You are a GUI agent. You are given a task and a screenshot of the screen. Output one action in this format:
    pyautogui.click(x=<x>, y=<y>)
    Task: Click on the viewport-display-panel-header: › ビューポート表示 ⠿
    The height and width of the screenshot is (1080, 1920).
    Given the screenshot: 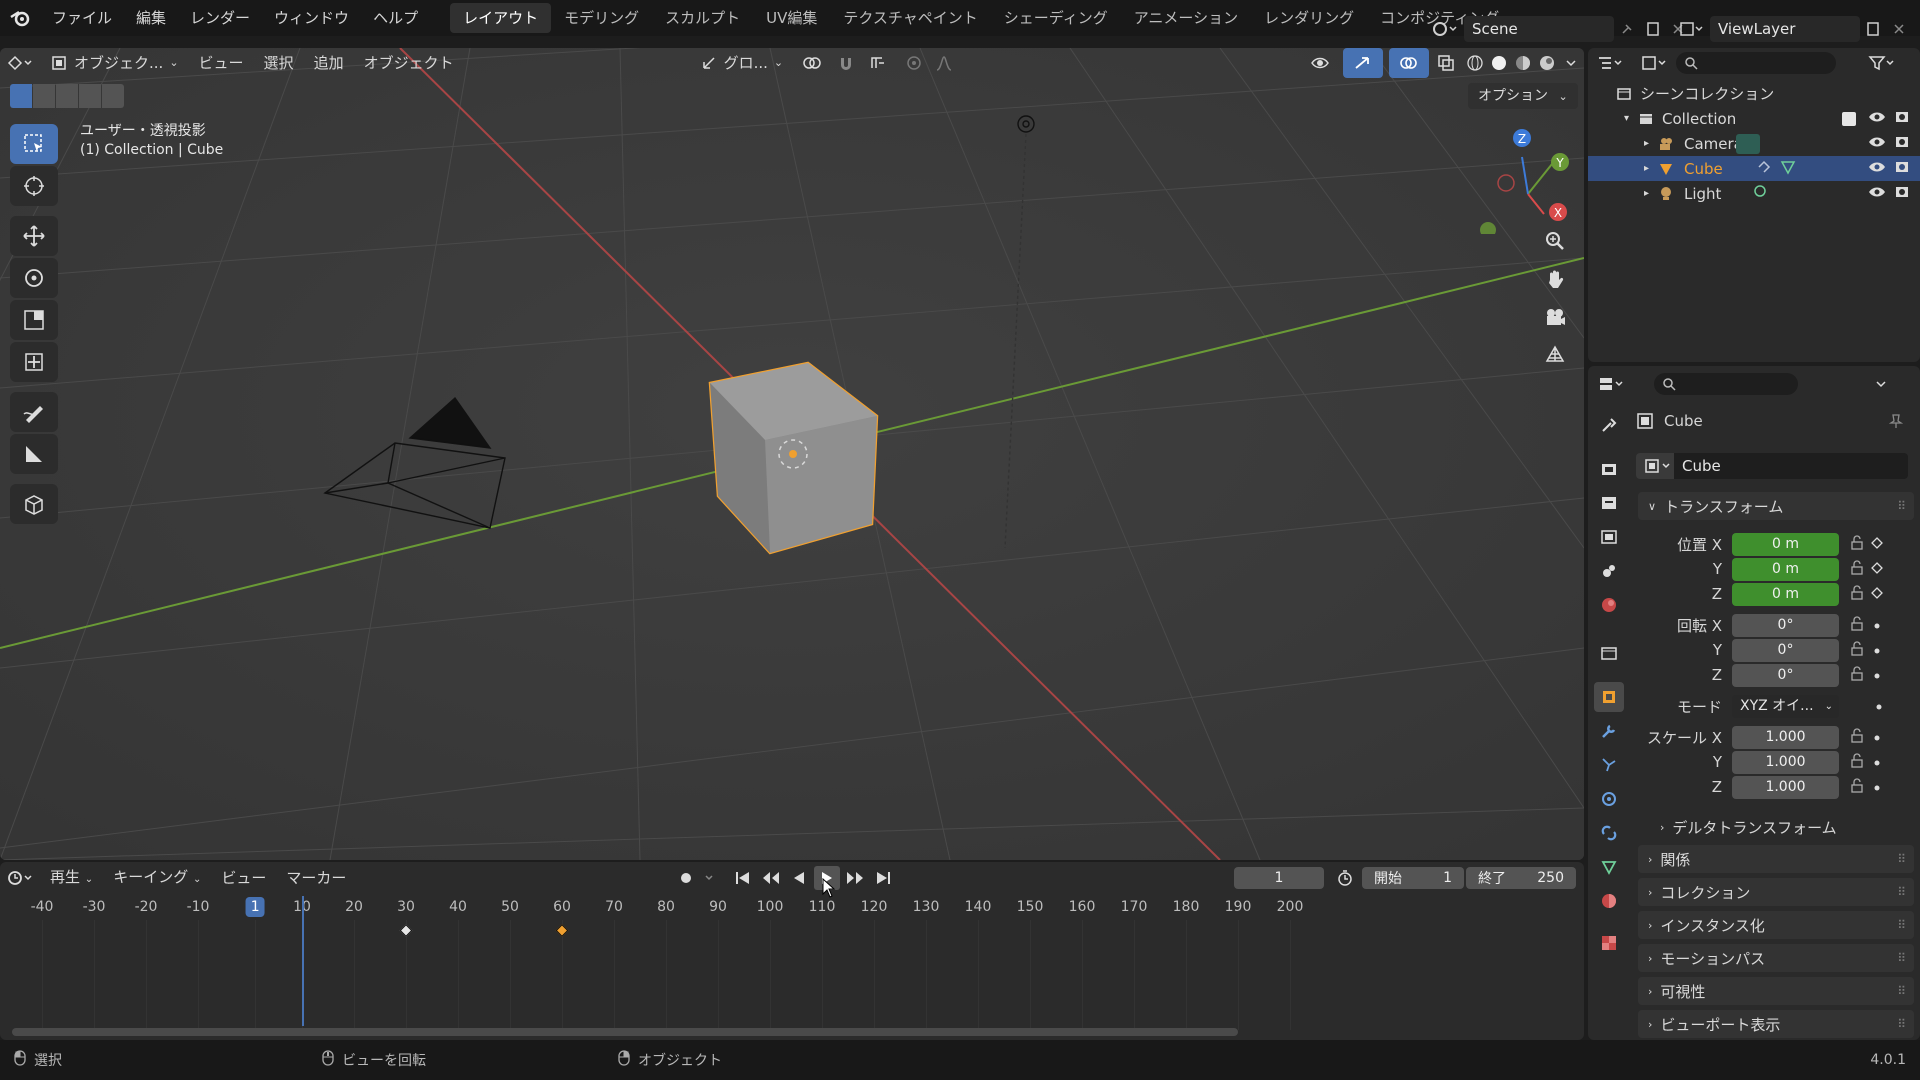 What is the action you would take?
    pyautogui.click(x=1776, y=1024)
    